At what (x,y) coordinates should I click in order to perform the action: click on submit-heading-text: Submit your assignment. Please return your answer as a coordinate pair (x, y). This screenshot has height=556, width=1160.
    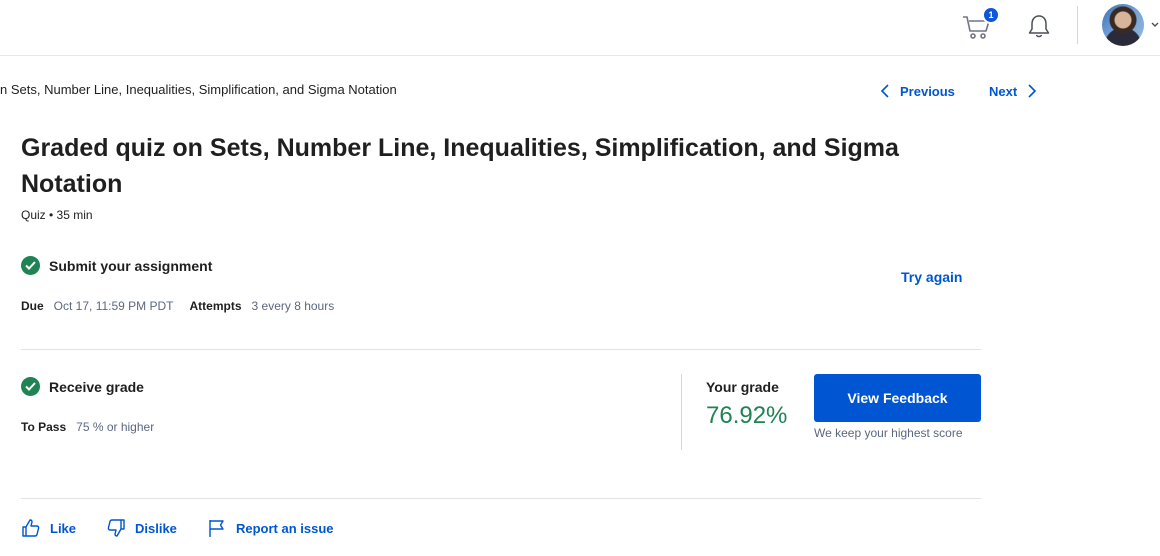
    Looking at the image, I should click on (131, 265).